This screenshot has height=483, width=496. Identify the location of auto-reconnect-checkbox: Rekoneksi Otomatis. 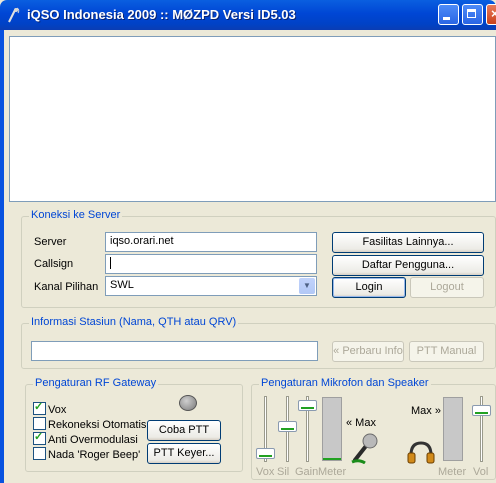
(89, 424).